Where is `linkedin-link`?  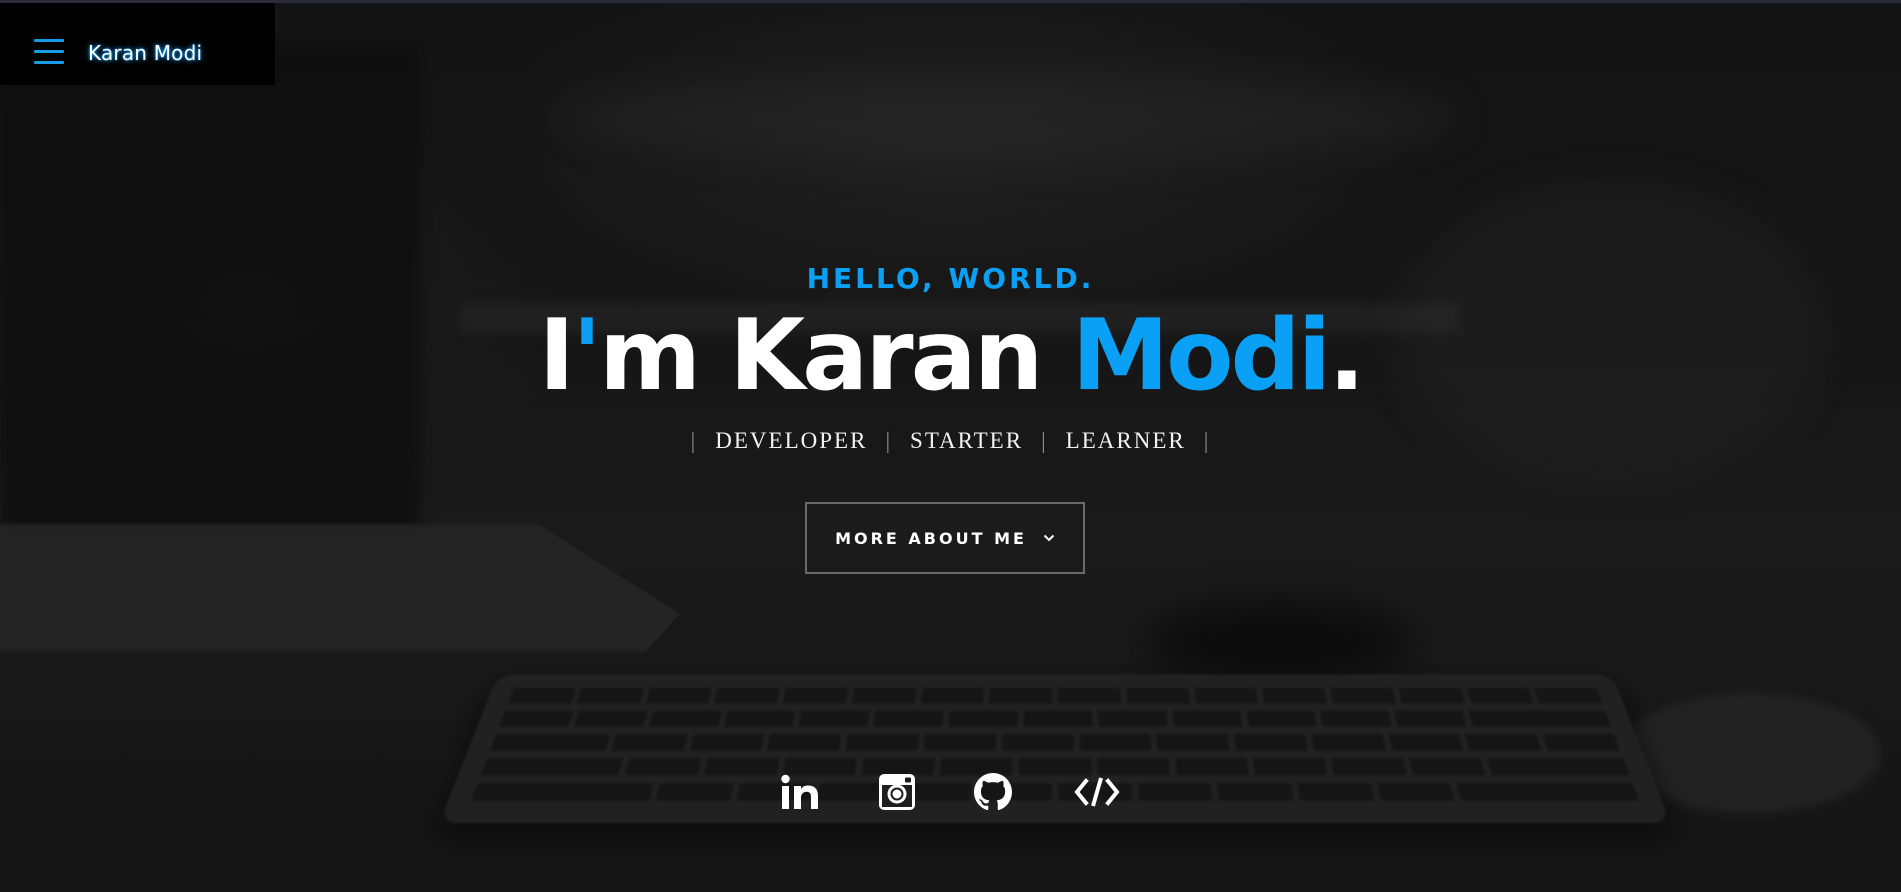
linkedin-link is located at coordinates (800, 792).